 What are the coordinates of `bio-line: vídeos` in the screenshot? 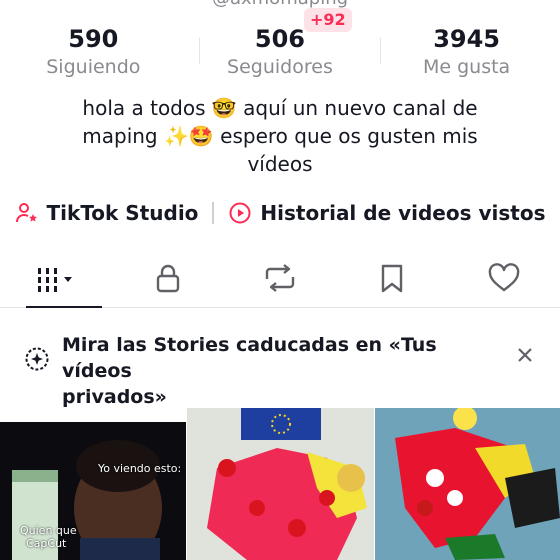 It's located at (280, 164).